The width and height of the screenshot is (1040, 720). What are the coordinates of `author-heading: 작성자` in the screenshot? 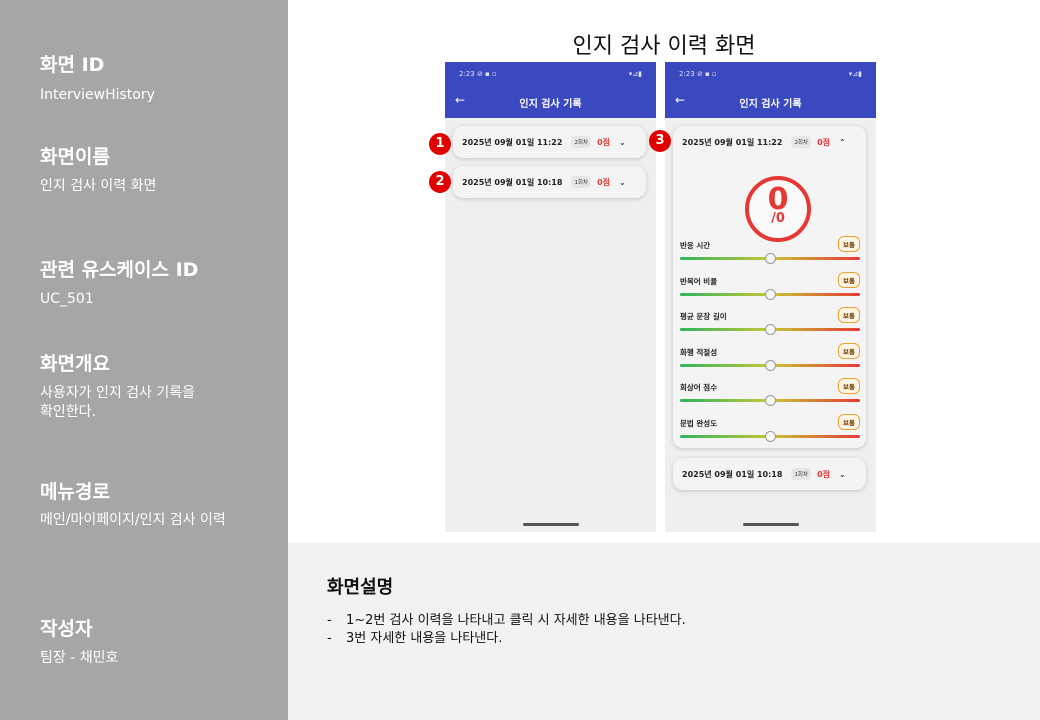 It's located at (66, 629).